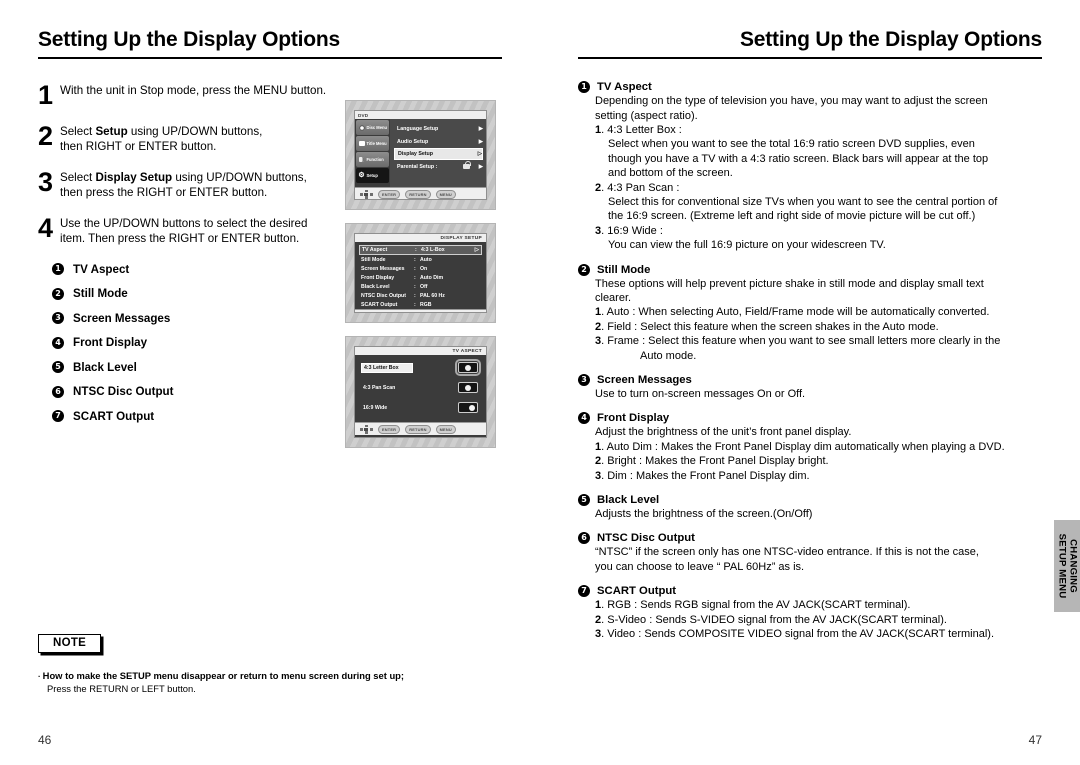 This screenshot has height=765, width=1080. I want to click on osd2-setting-row: SCART Output: RGB, so click(420, 304).